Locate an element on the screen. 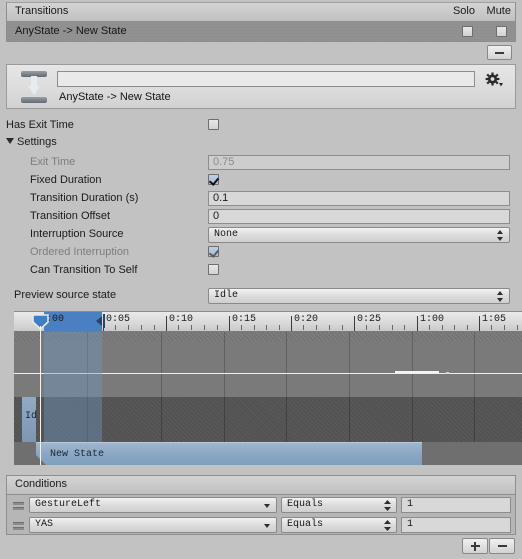 This screenshot has height=559, width=522. preview-source-state-dropdown: Idle is located at coordinates (359, 296).